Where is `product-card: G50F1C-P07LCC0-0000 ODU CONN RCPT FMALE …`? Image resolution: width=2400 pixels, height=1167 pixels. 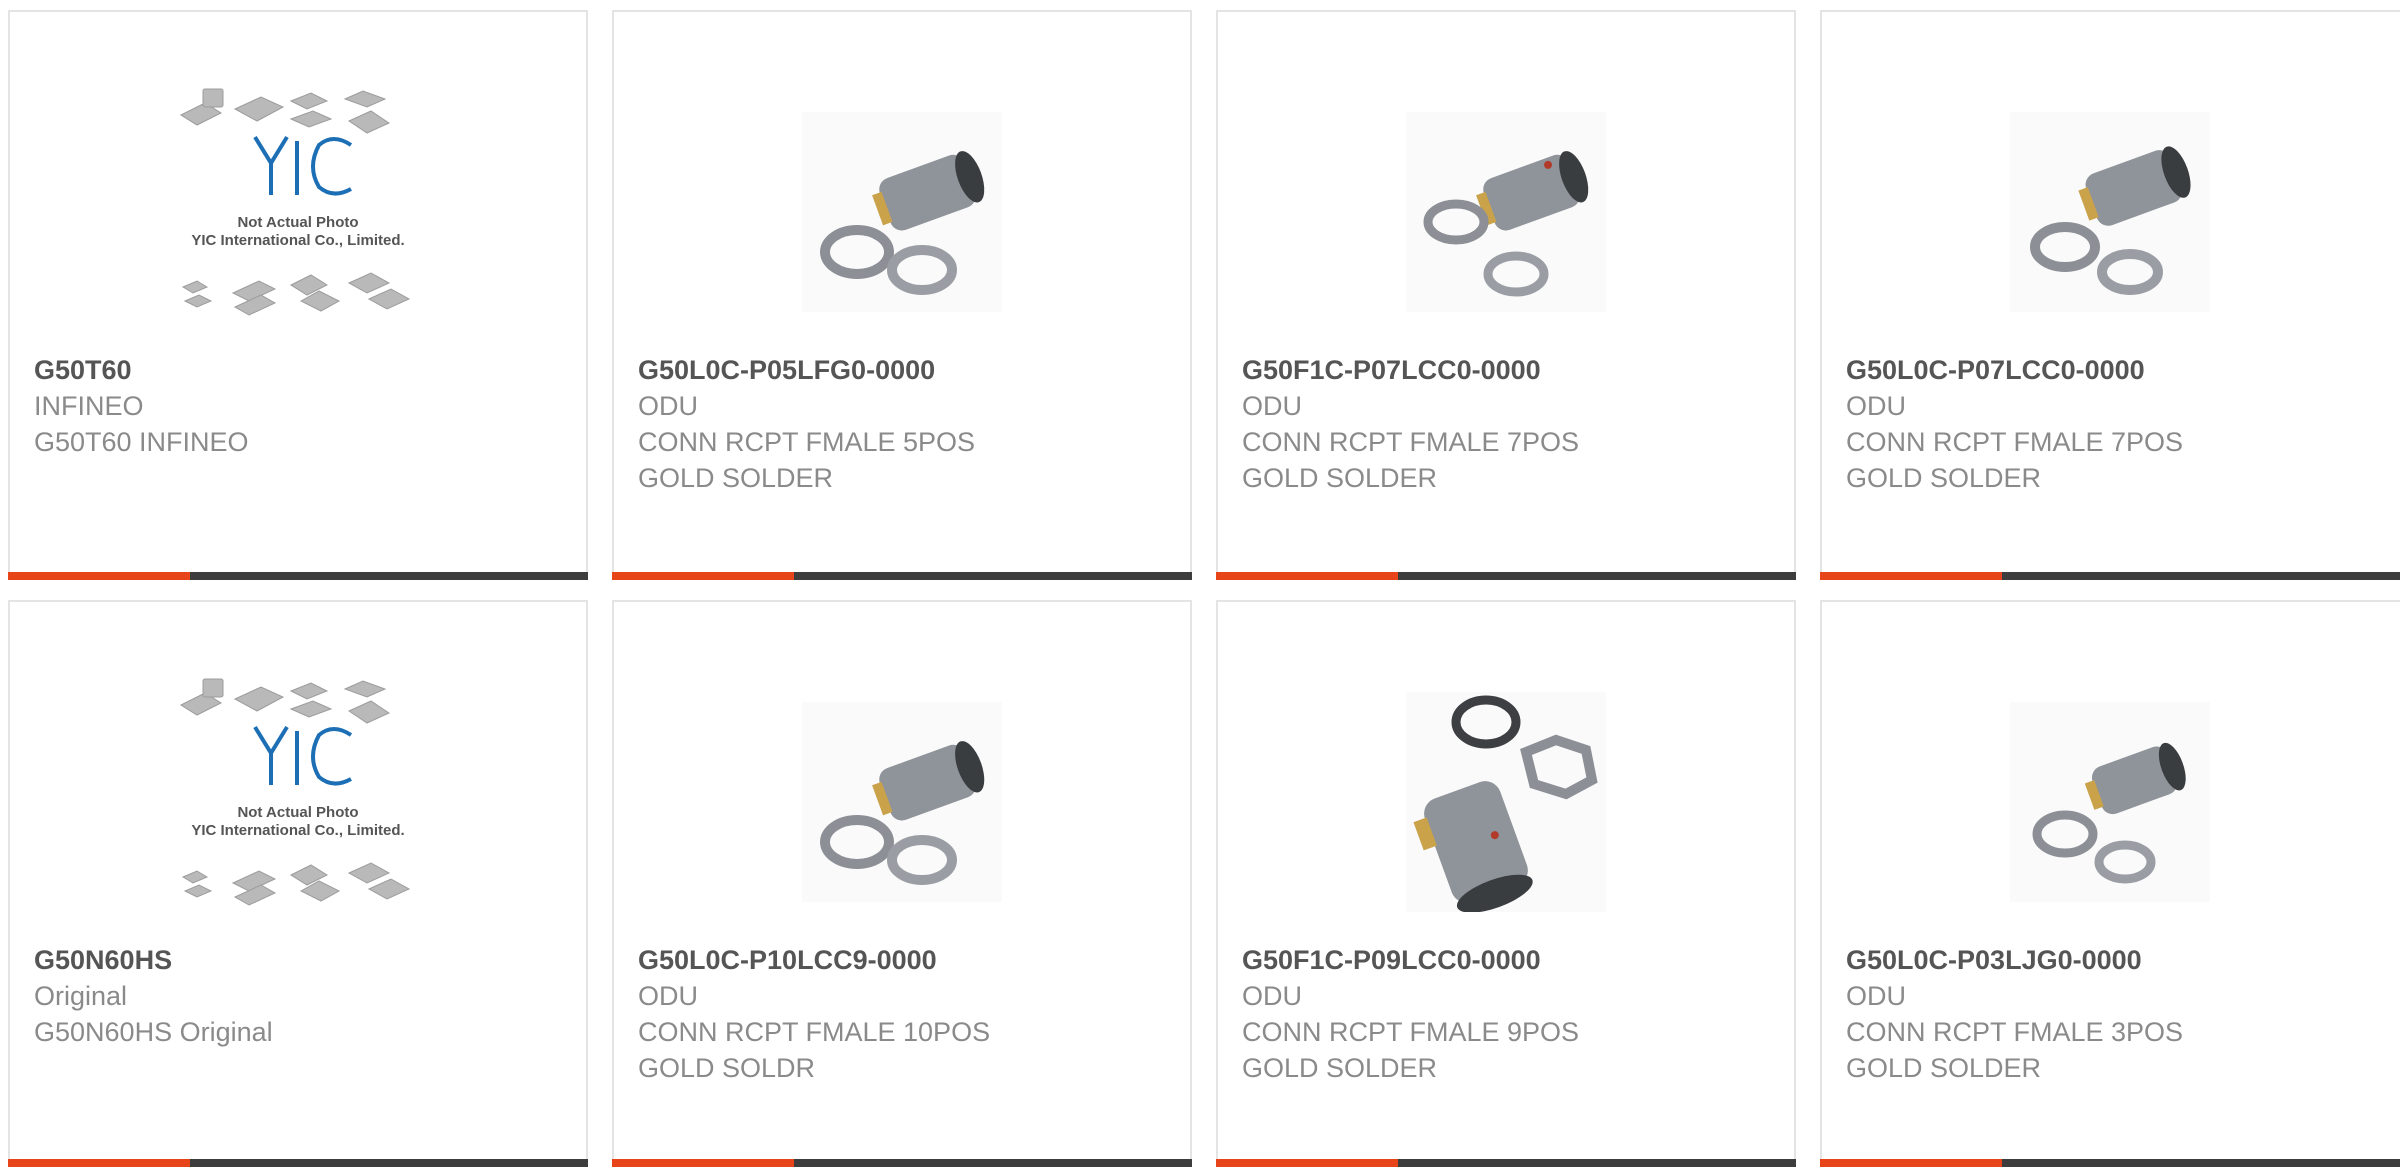
product-card: G50F1C-P07LCC0-0000 ODU CONN RCPT FMALE … is located at coordinates (1506, 295).